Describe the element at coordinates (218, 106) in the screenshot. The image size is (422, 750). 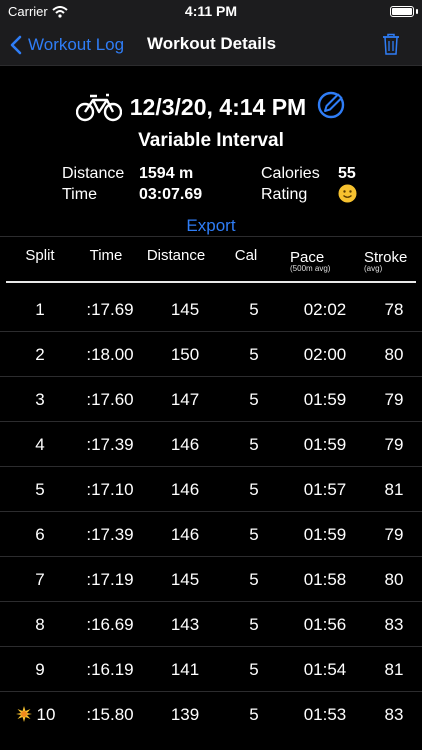
I see `workout-date: 12/3/20, 4:14 PM` at that location.